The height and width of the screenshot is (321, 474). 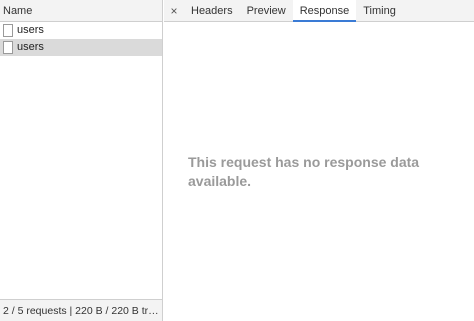 I want to click on tab-response: Response, so click(x=324, y=11).